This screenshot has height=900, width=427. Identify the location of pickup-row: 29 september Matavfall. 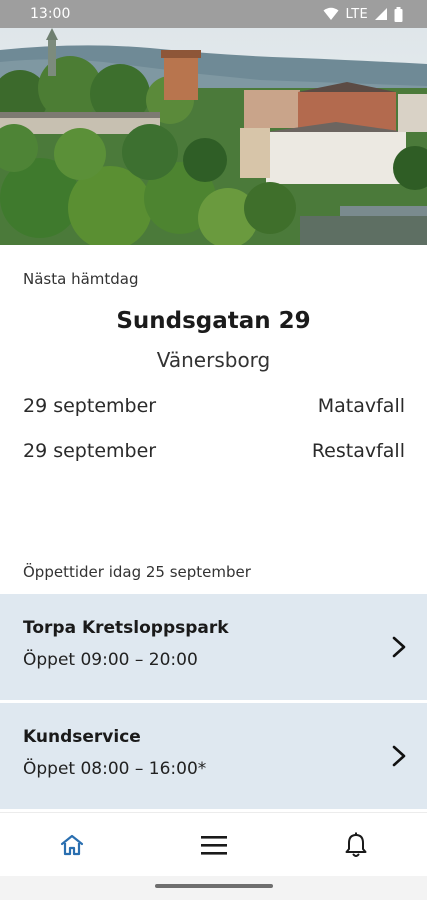
(214, 406).